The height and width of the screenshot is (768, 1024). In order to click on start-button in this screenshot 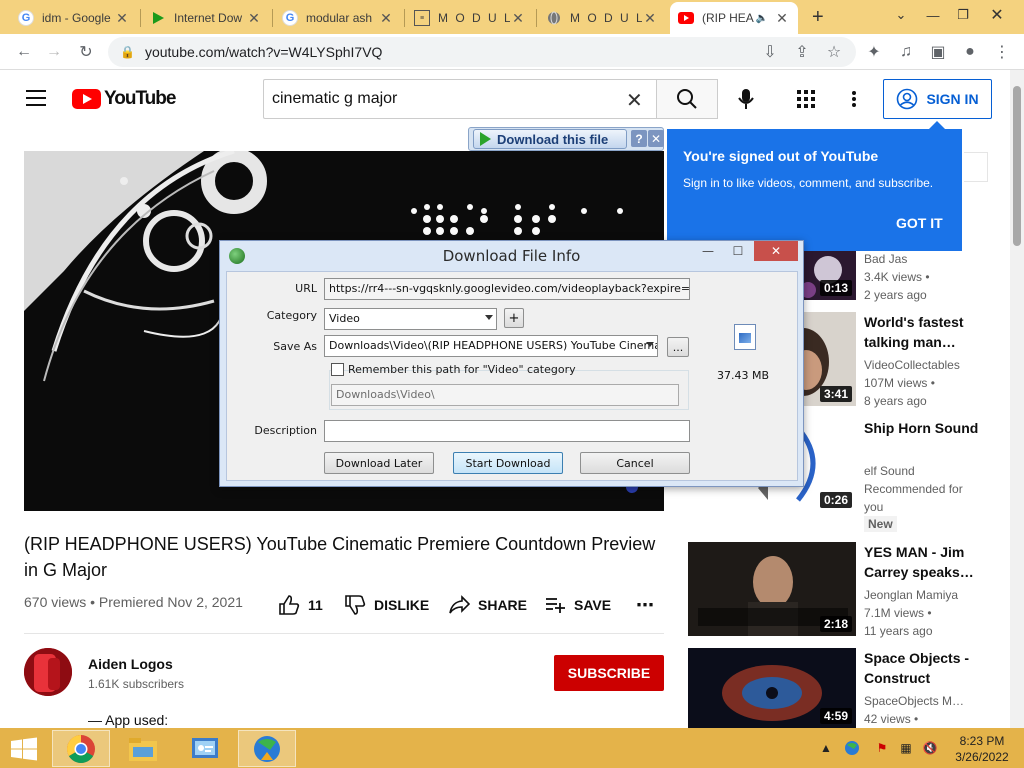, I will do `click(24, 749)`.